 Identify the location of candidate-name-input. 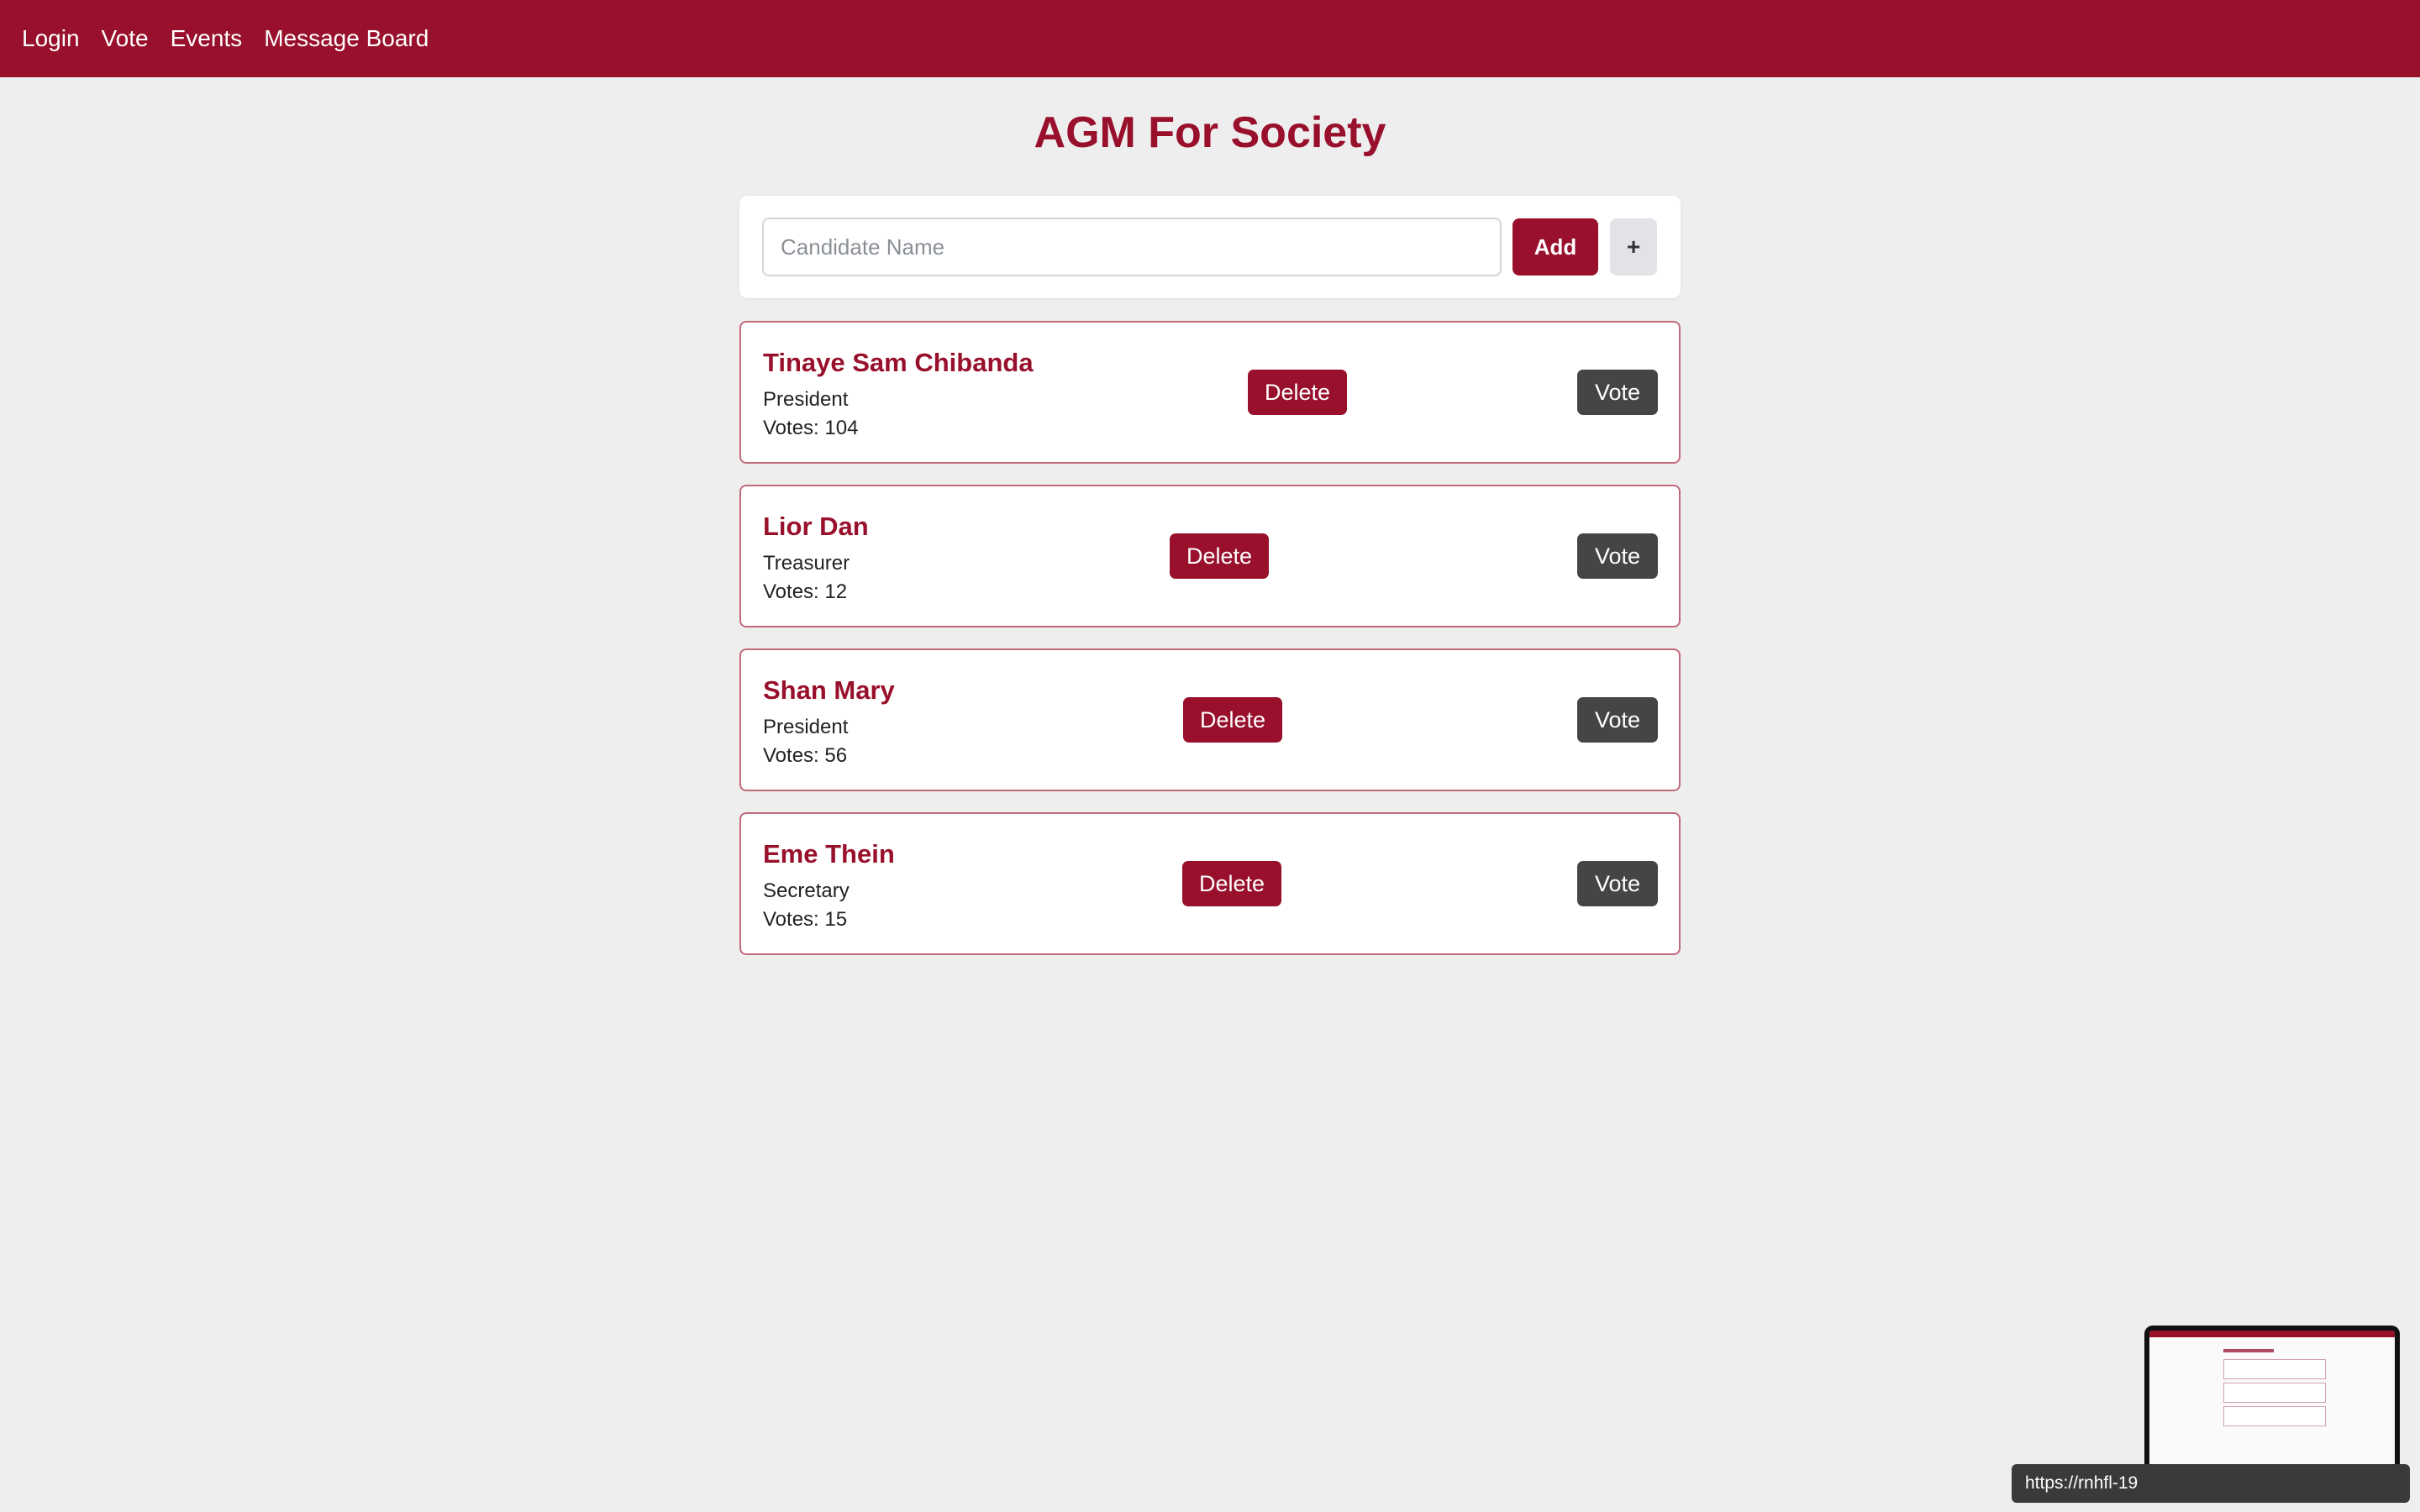
(1132, 247).